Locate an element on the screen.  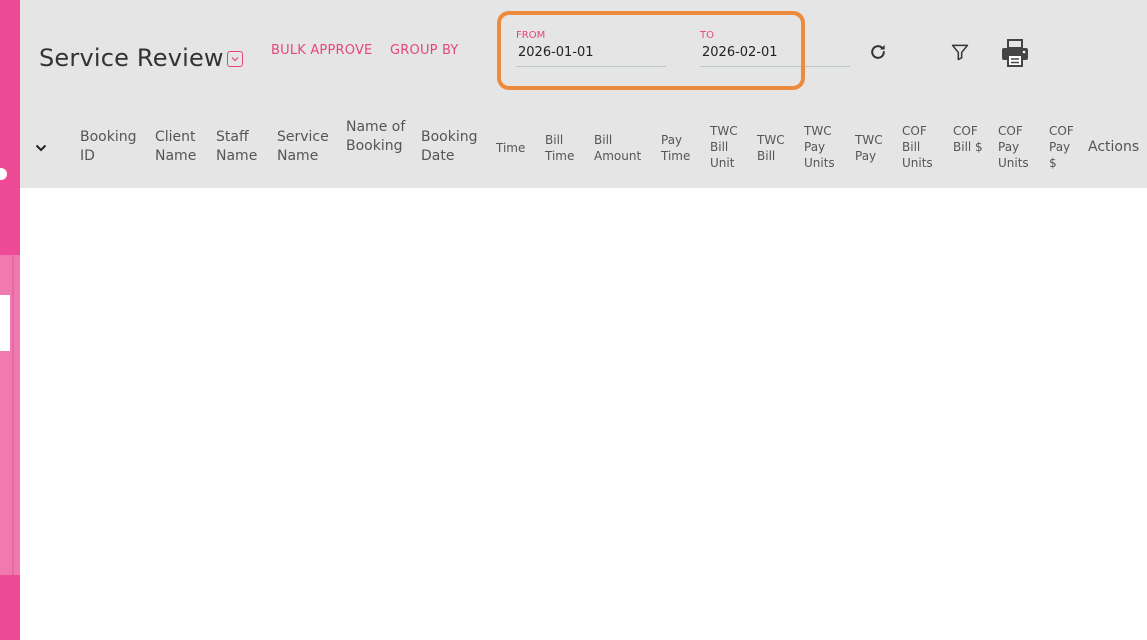
column-header-booking-date: Booking Date is located at coordinates (452, 147).